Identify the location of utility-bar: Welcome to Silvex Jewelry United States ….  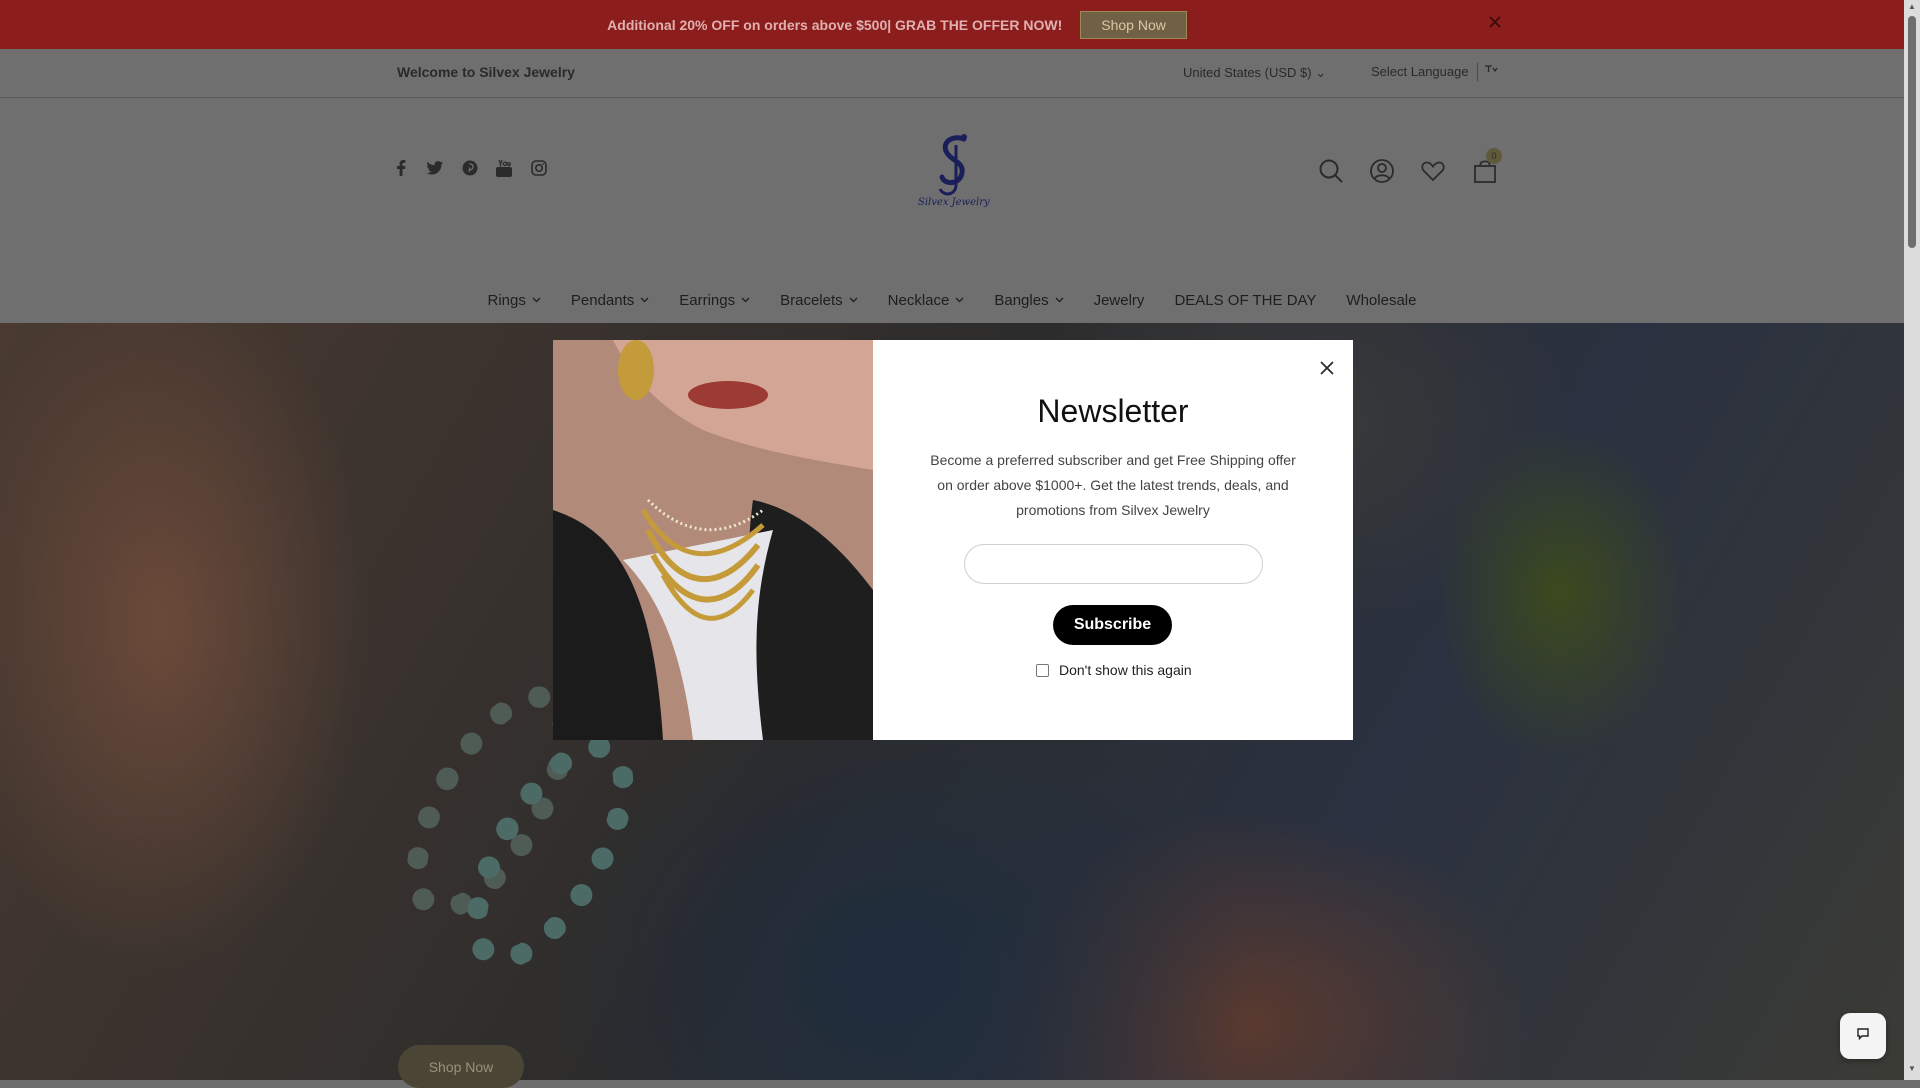
(952, 73).